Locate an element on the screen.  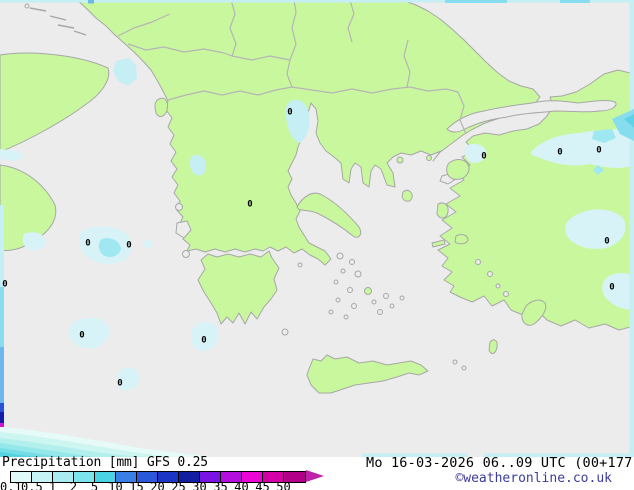
island-lesbos is located at coordinates (458, 169).